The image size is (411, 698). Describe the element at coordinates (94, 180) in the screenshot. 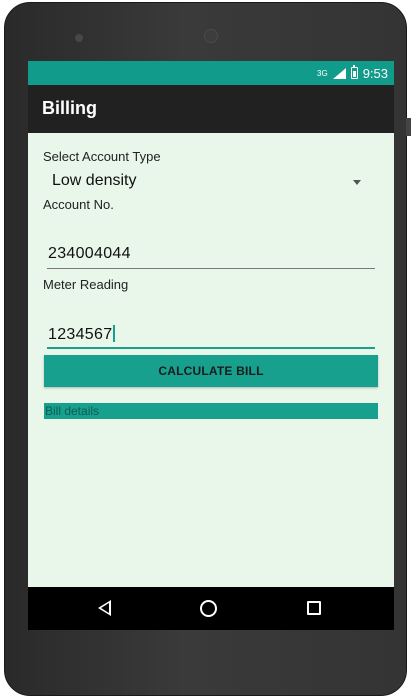

I see `account-type-value: Low density` at that location.